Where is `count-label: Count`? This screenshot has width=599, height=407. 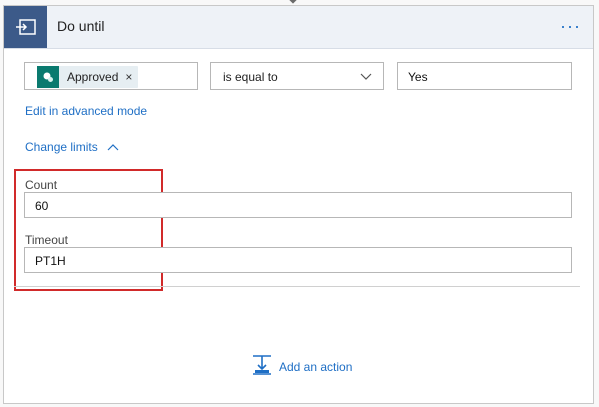
count-label: Count is located at coordinates (41, 185).